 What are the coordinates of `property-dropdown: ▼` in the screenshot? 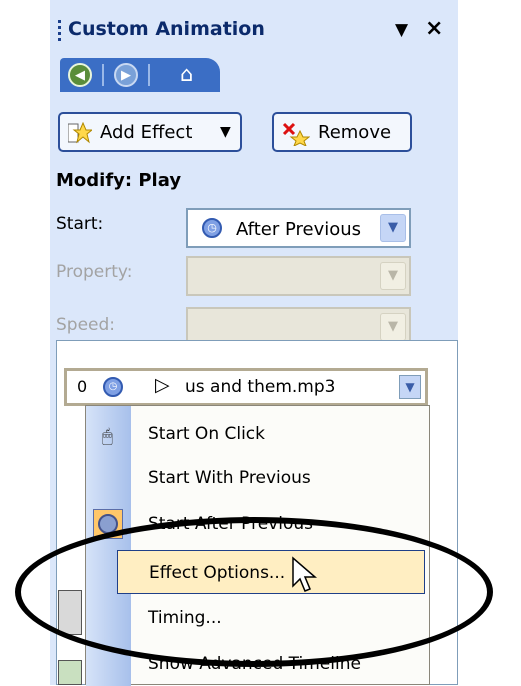 It's located at (298, 276).